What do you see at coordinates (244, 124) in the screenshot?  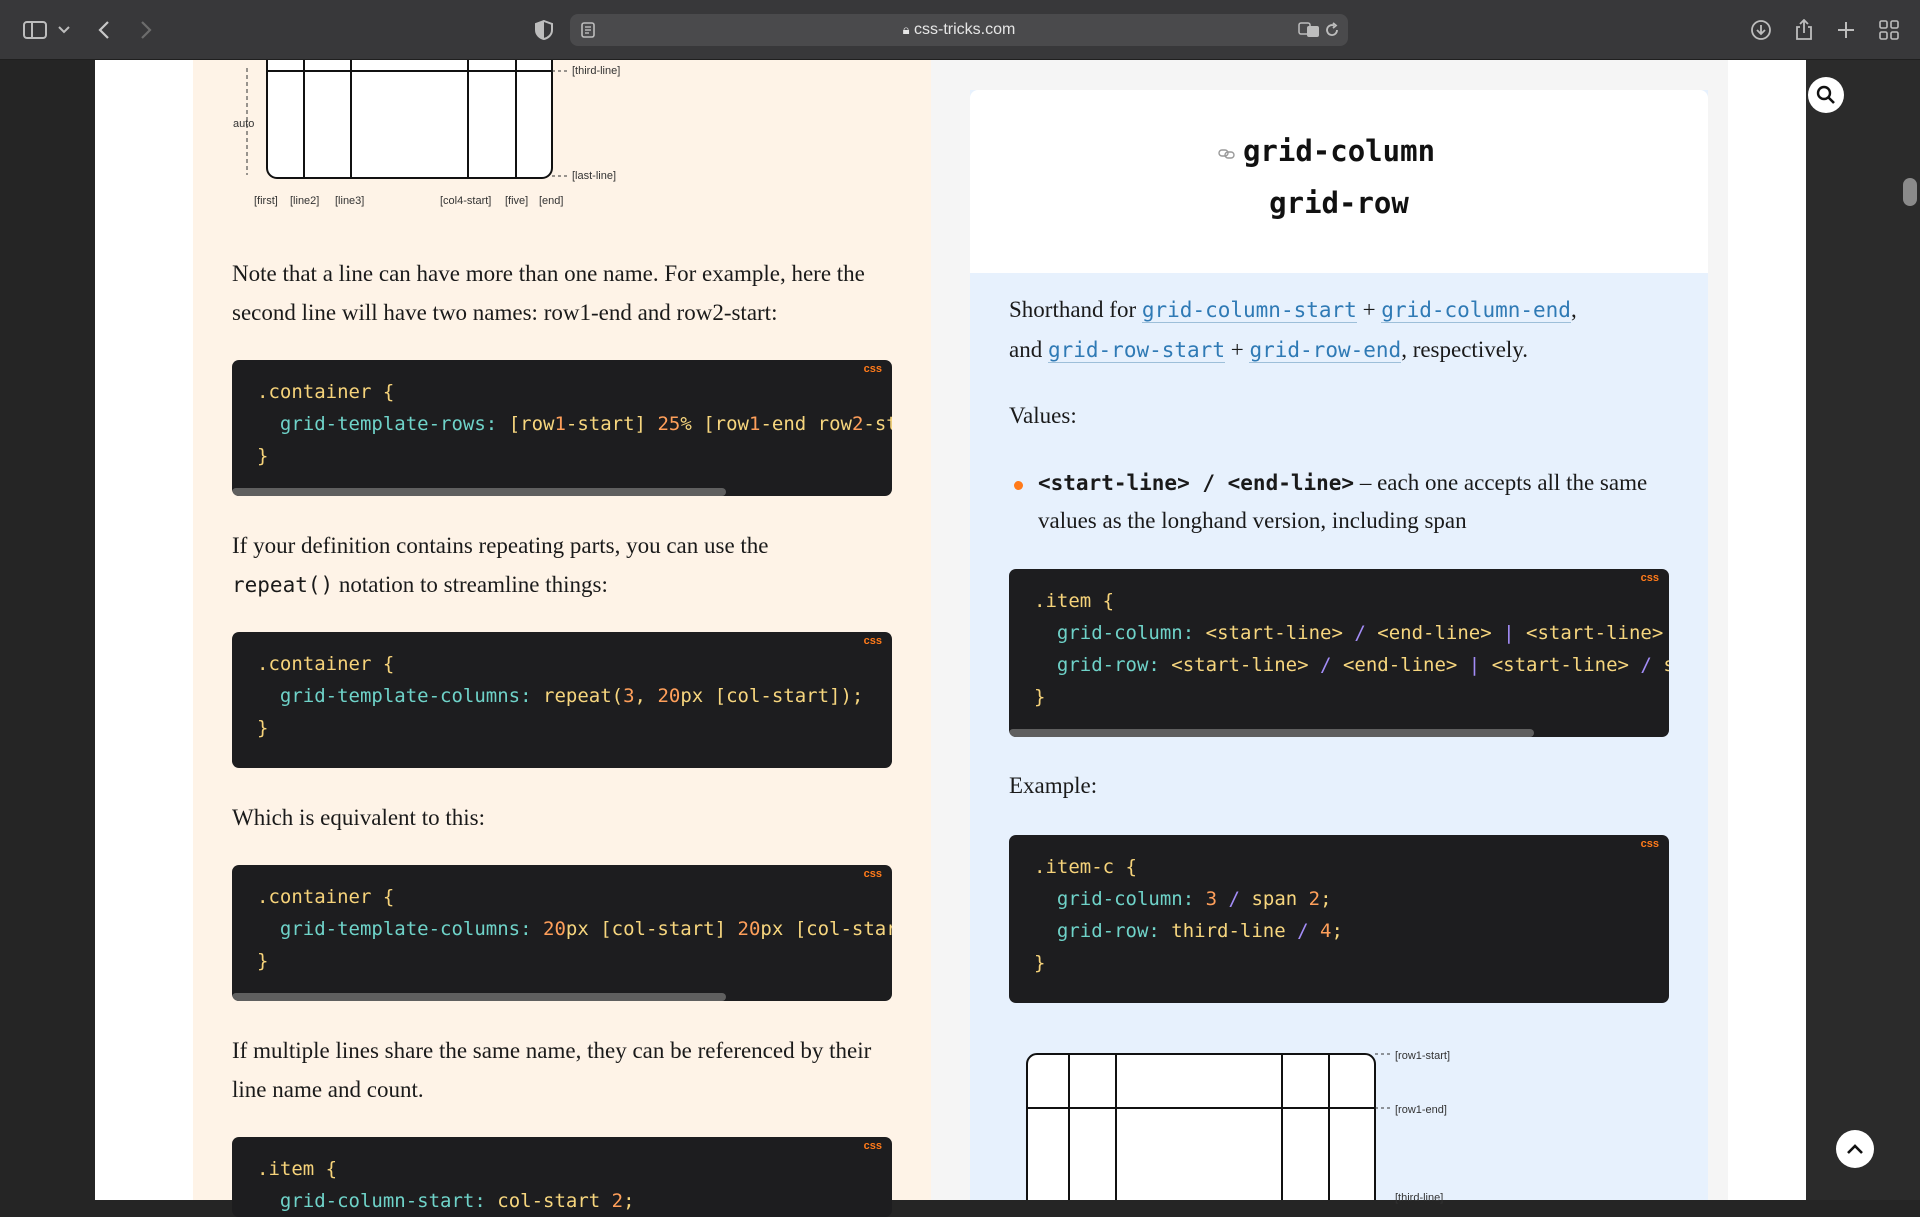 I see `diagram-label: auto` at bounding box center [244, 124].